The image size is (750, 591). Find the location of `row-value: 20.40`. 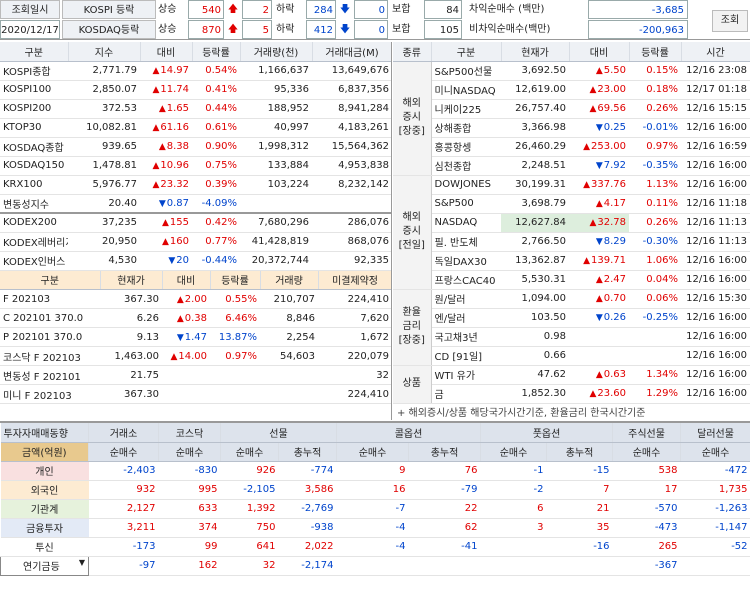

row-value: 20.40 is located at coordinates (104, 204).